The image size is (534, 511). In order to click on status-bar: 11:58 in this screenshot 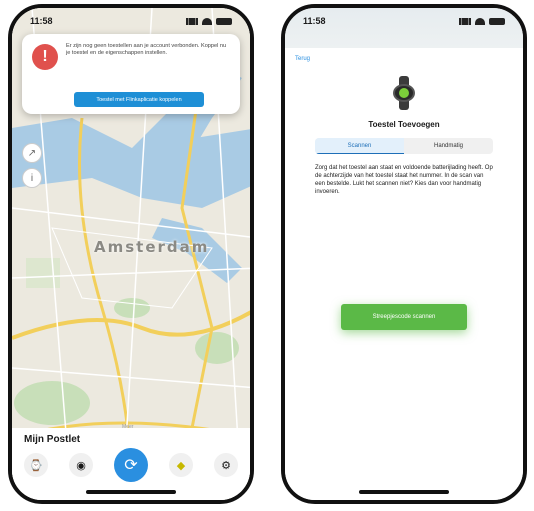, I will do `click(131, 21)`.